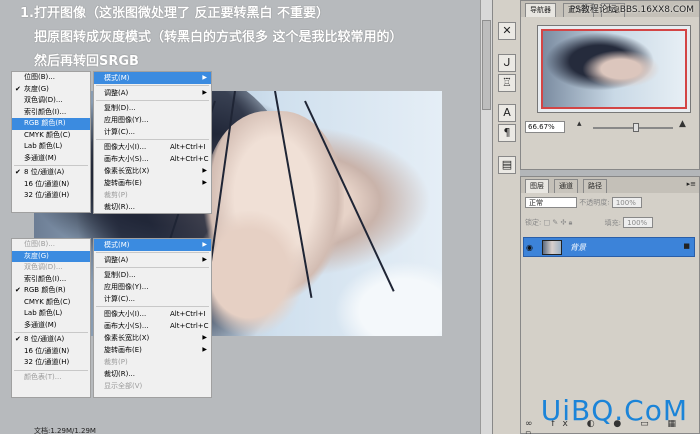  What do you see at coordinates (529, 247) in the screenshot?
I see `visibility-eye-icon: ◉` at bounding box center [529, 247].